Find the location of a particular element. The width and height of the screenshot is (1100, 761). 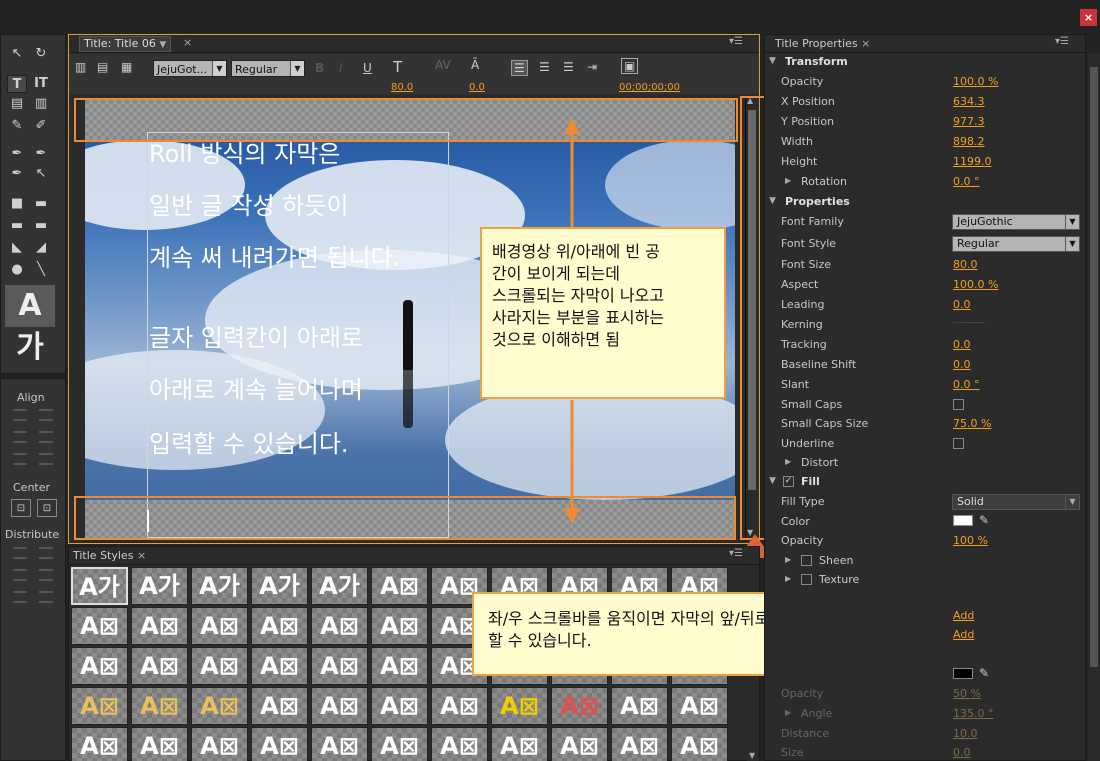

add-outer-stroke-link: Add is located at coordinates (963, 634).